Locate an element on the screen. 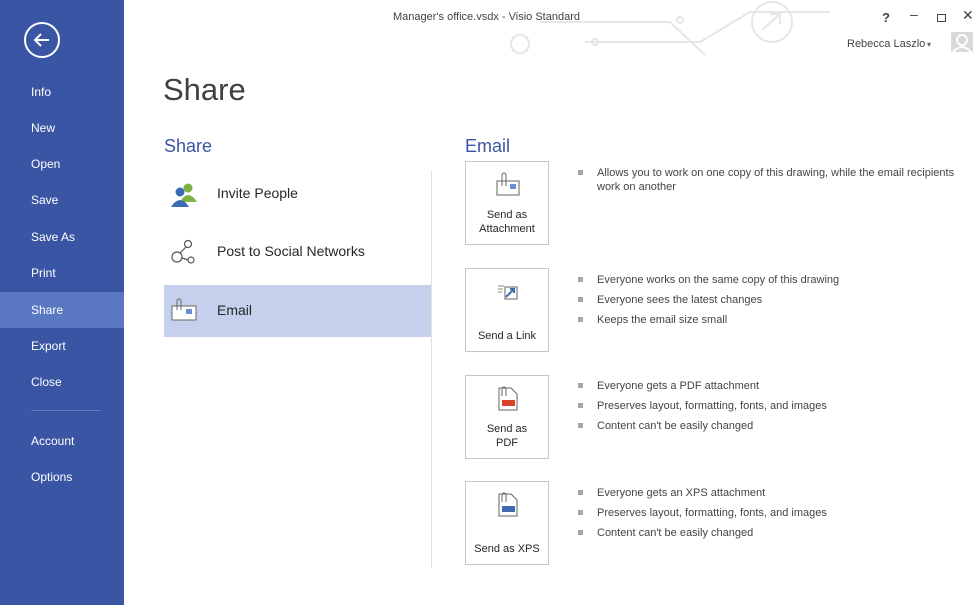  back-arrow-icon is located at coordinates (41, 40).